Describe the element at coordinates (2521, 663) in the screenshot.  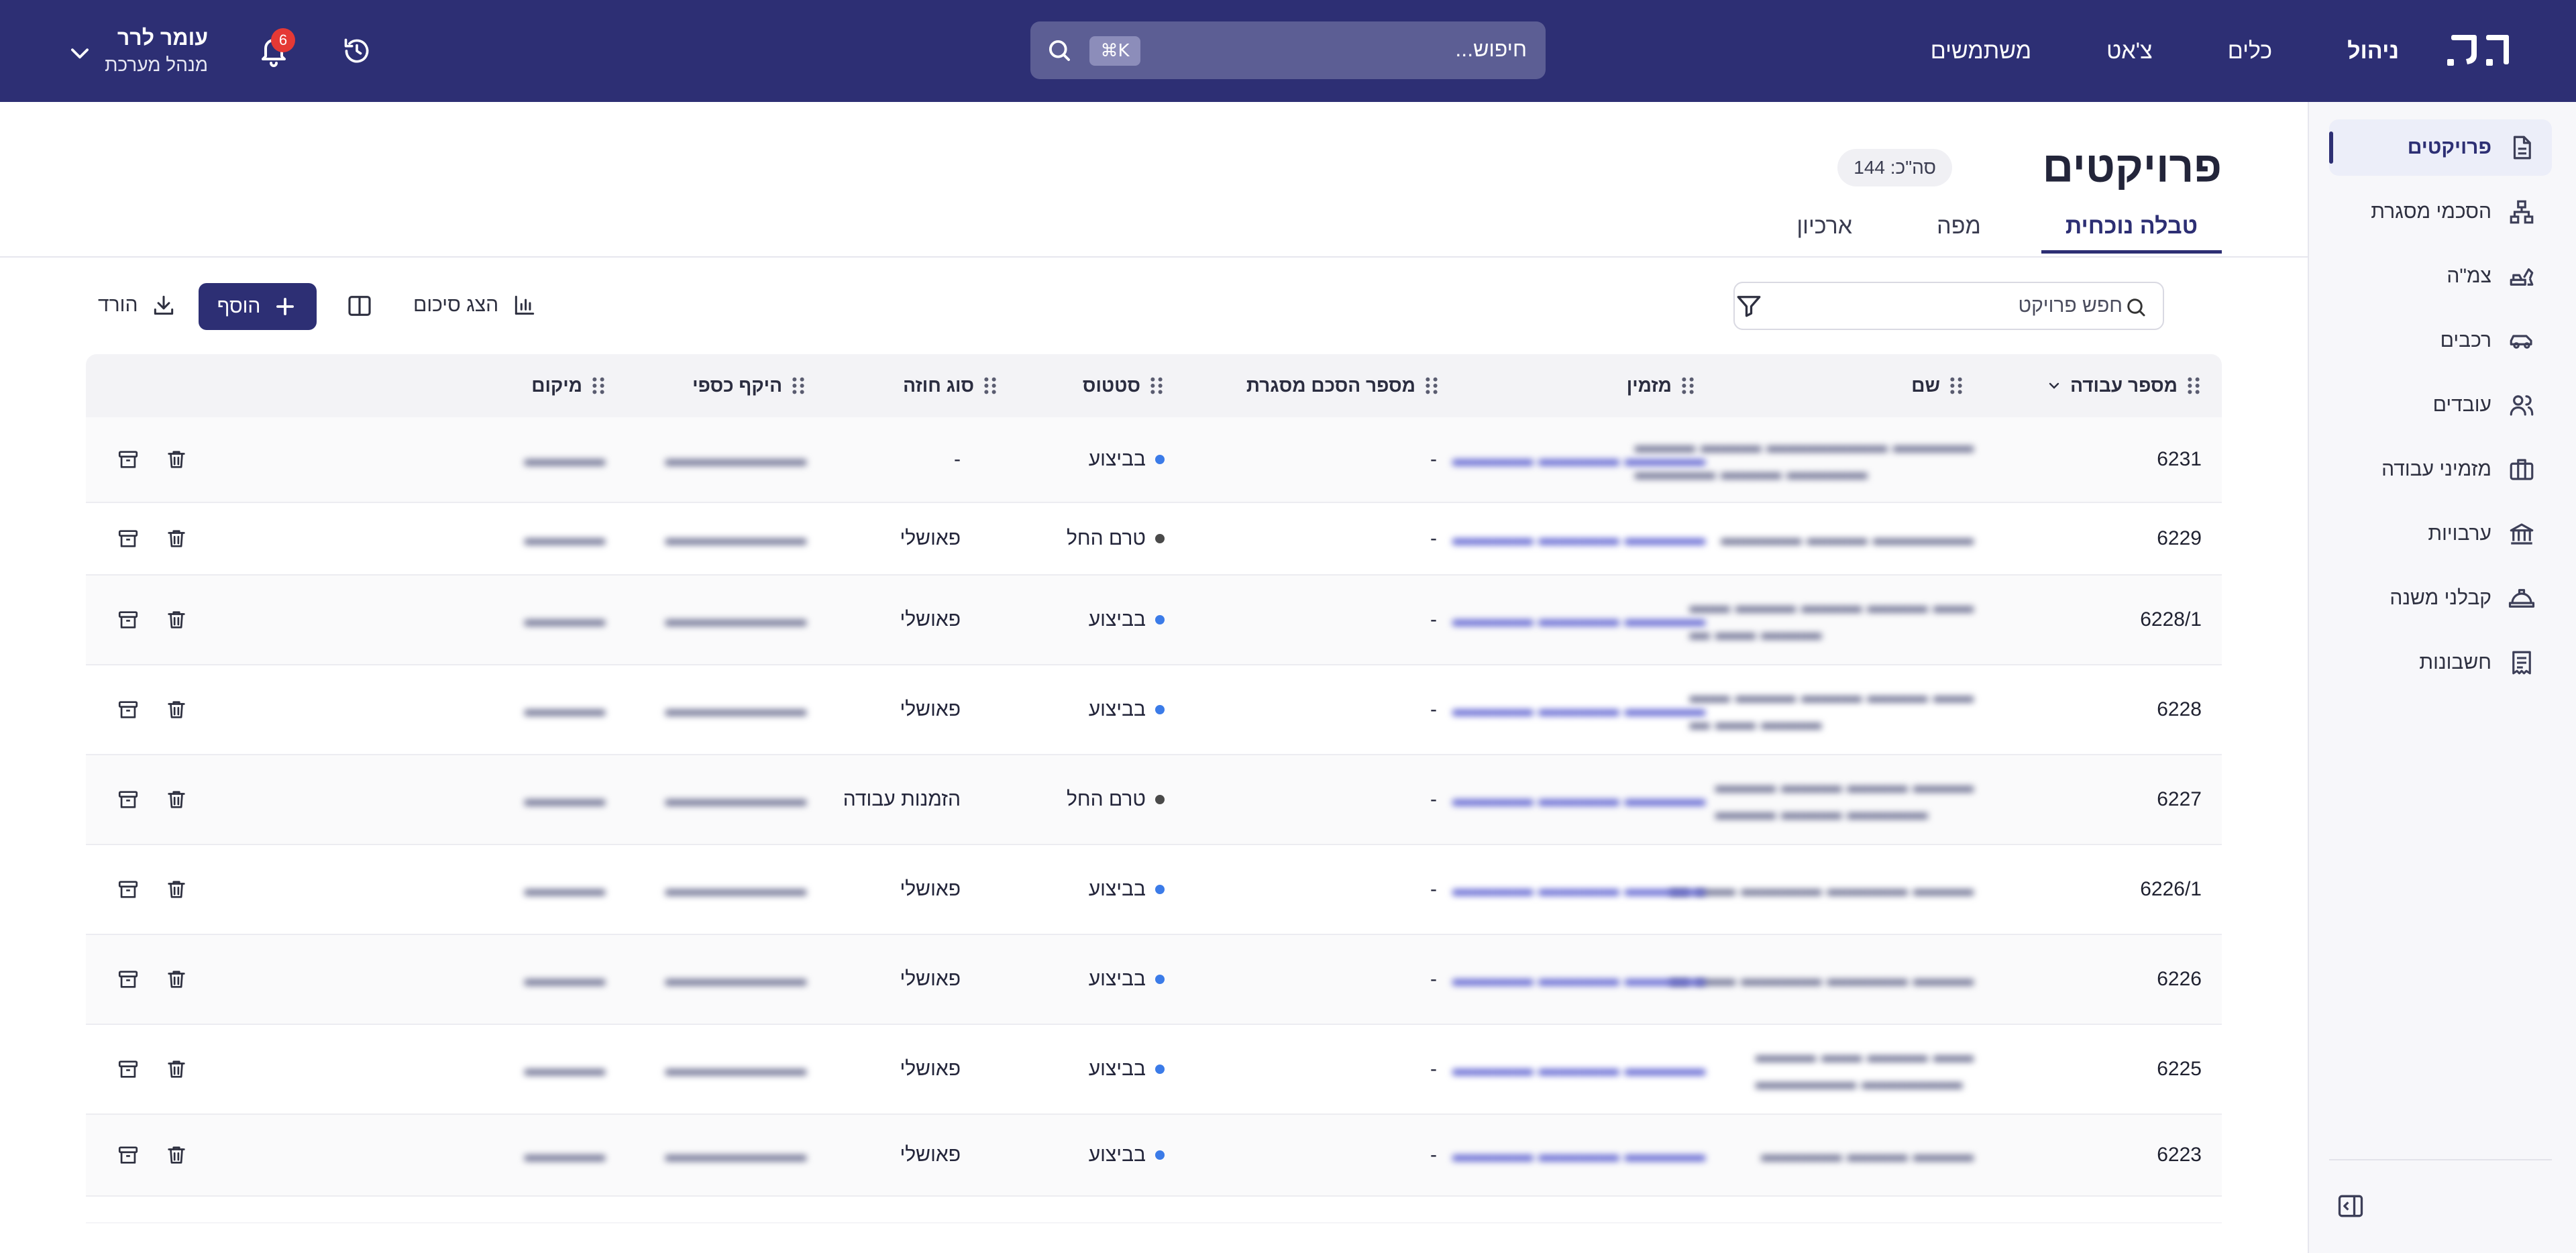
I see `receipt-icon` at that location.